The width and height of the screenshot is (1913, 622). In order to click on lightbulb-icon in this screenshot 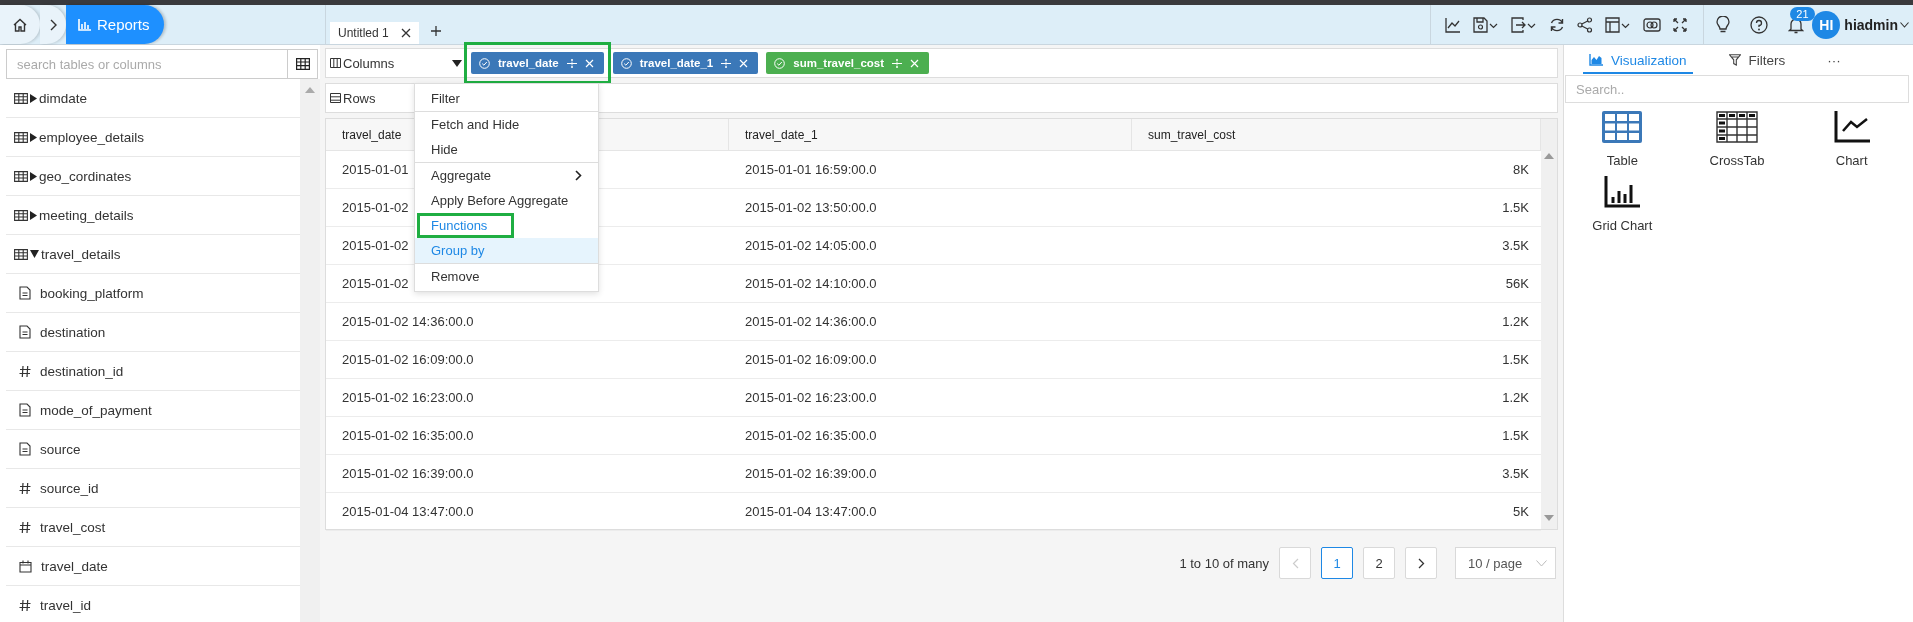, I will do `click(1723, 24)`.